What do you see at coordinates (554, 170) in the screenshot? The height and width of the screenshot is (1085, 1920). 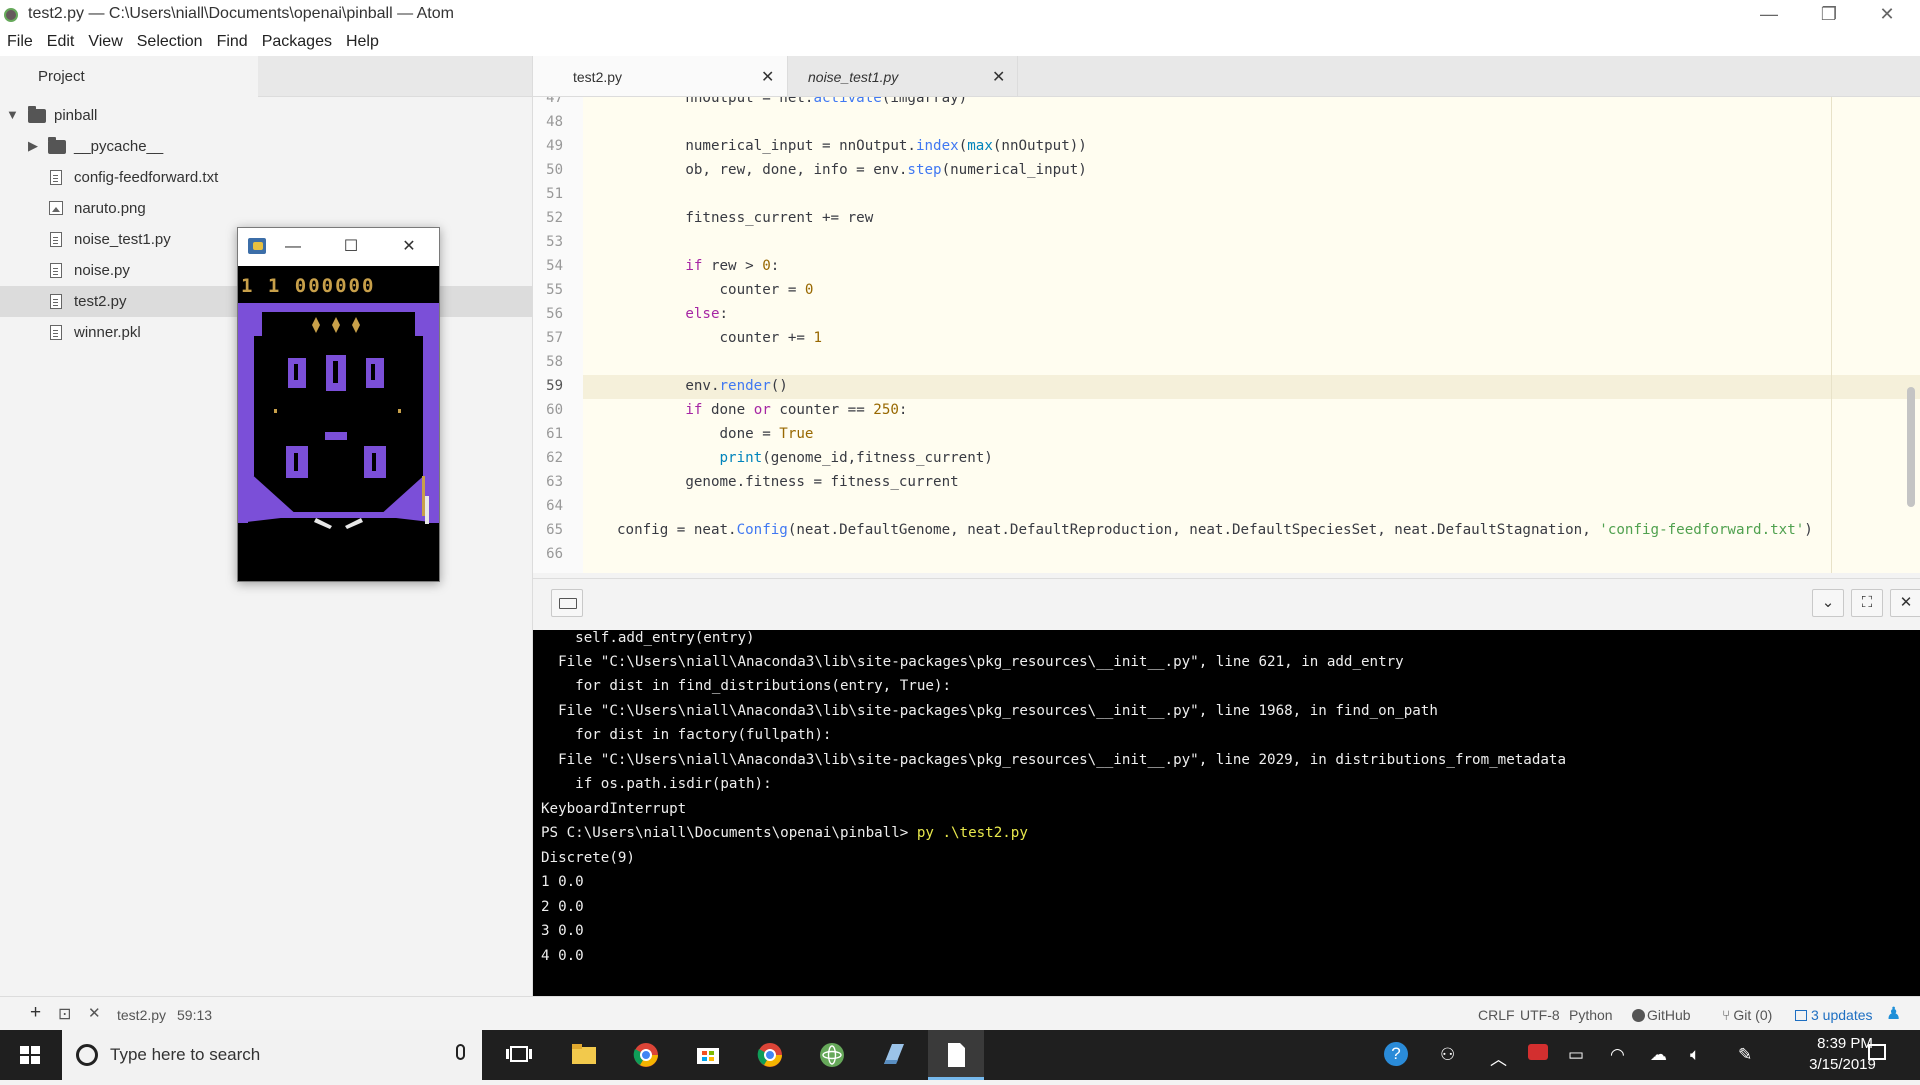 I see `line-number: 50` at bounding box center [554, 170].